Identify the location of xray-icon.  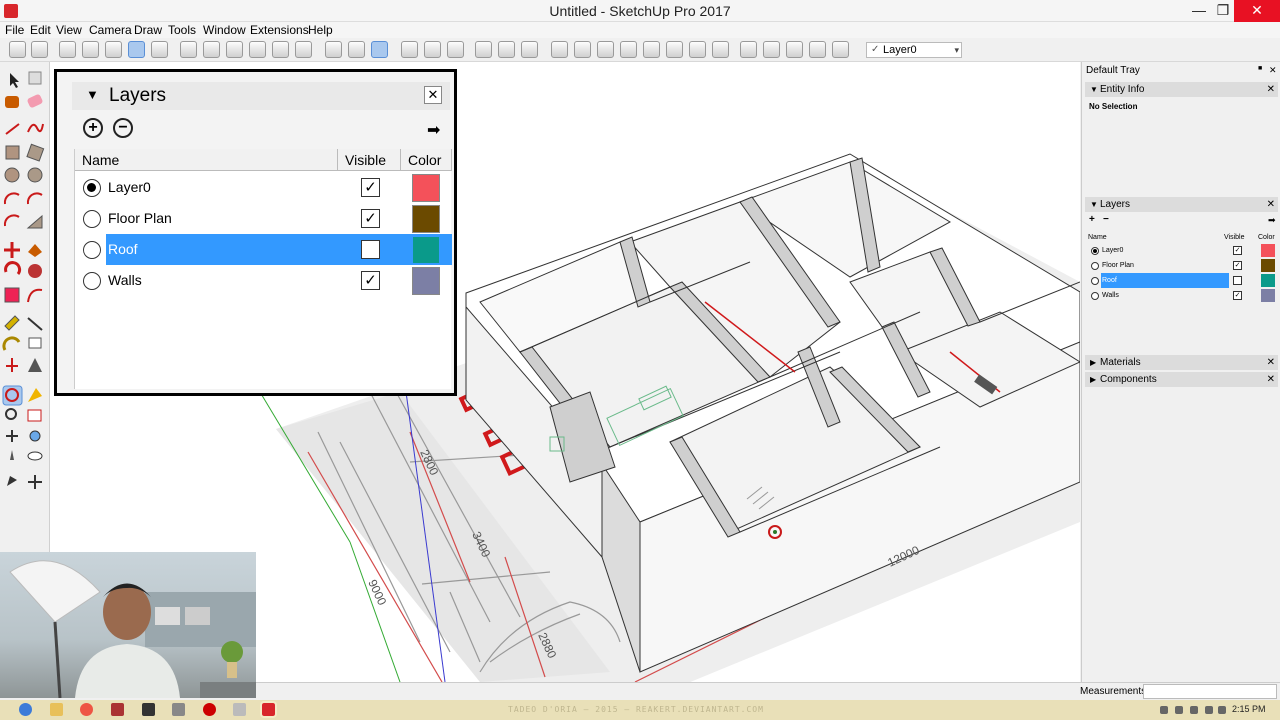
(67, 49).